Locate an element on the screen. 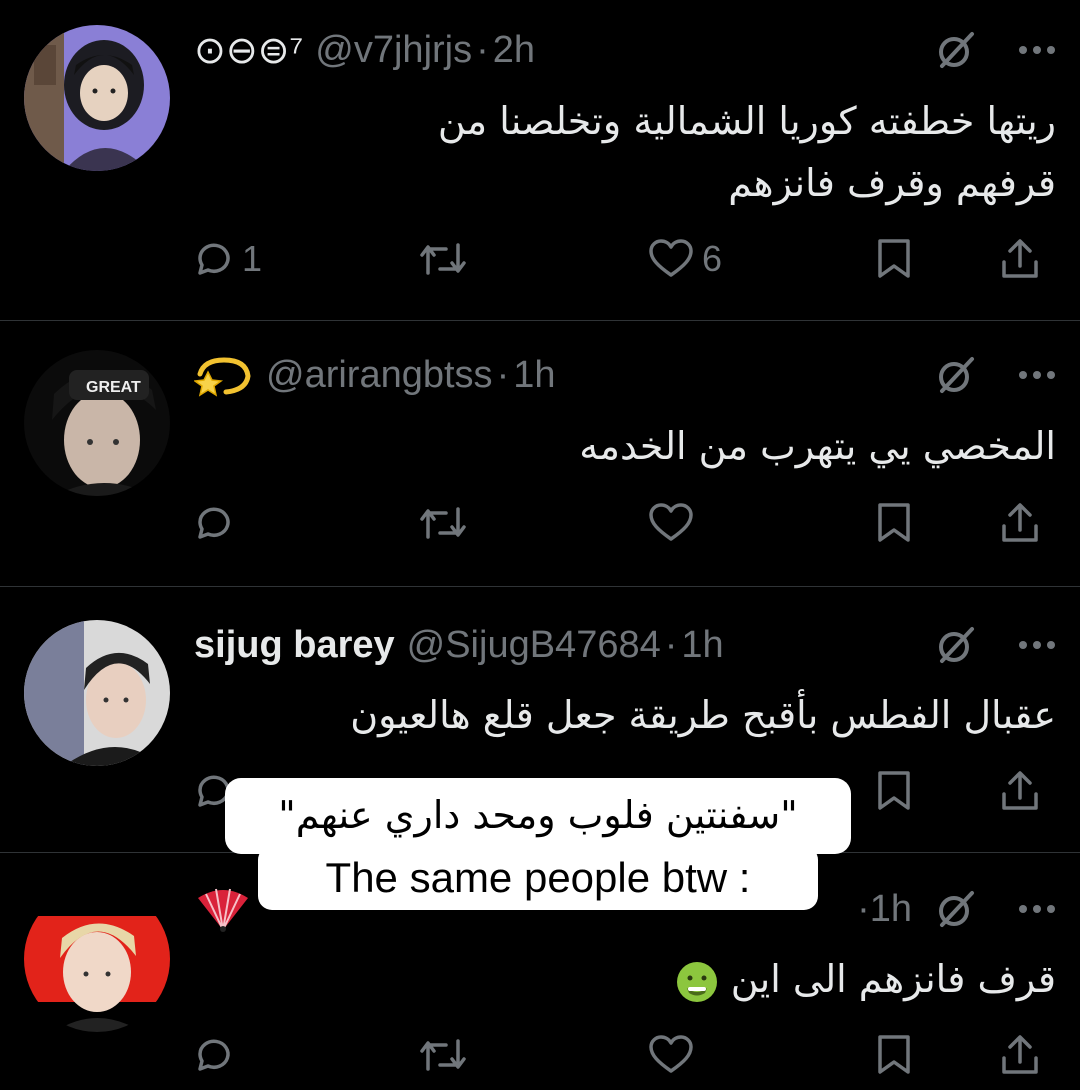  tweet-text: قرف فانزهم الى اين is located at coordinates (625, 979).